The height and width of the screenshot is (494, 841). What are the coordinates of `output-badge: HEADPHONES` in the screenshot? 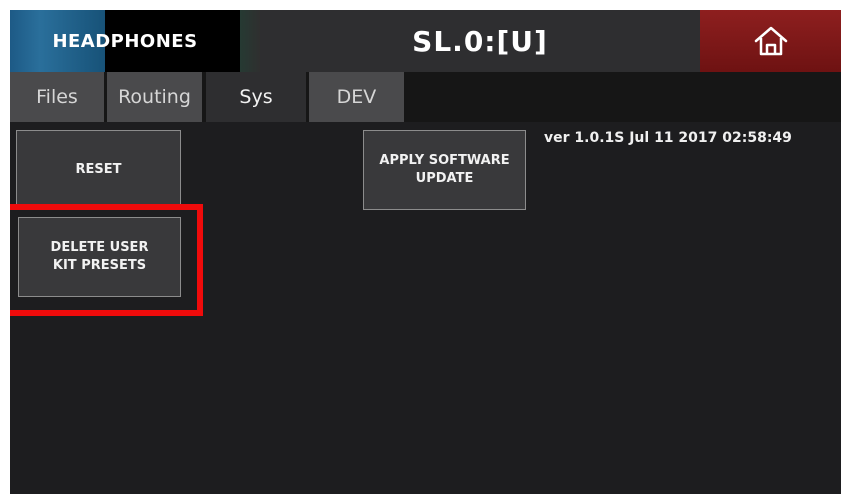 It's located at (125, 41).